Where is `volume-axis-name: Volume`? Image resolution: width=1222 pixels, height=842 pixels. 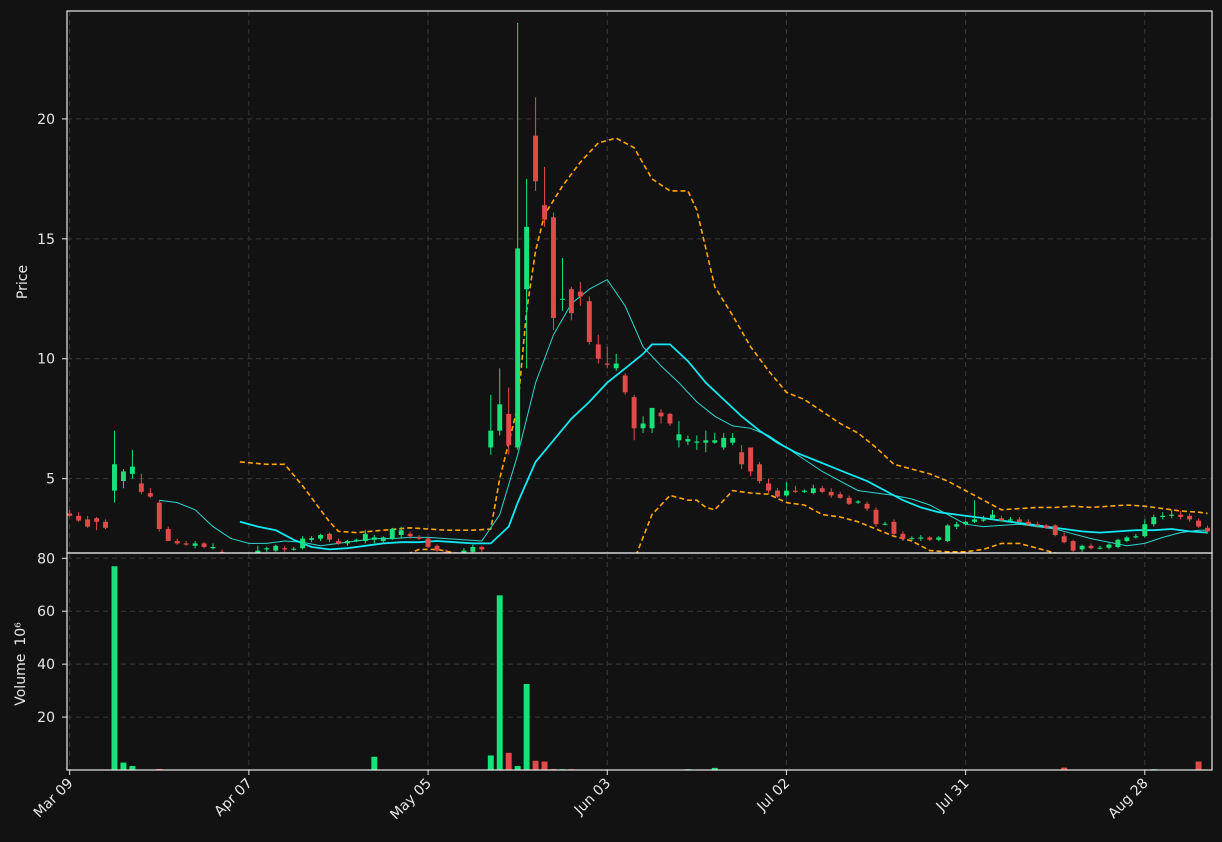 volume-axis-name: Volume is located at coordinates (21, 680).